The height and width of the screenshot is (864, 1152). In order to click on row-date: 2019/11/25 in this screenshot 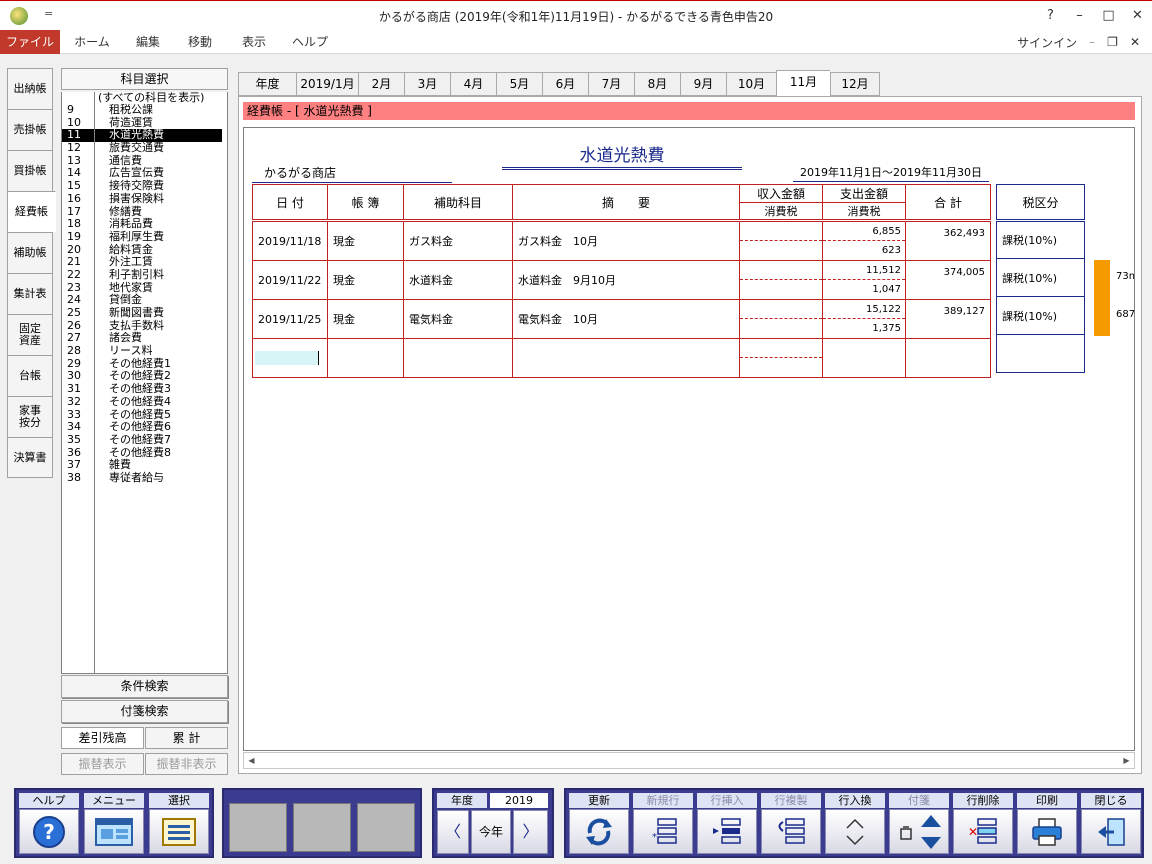, I will do `click(290, 319)`.